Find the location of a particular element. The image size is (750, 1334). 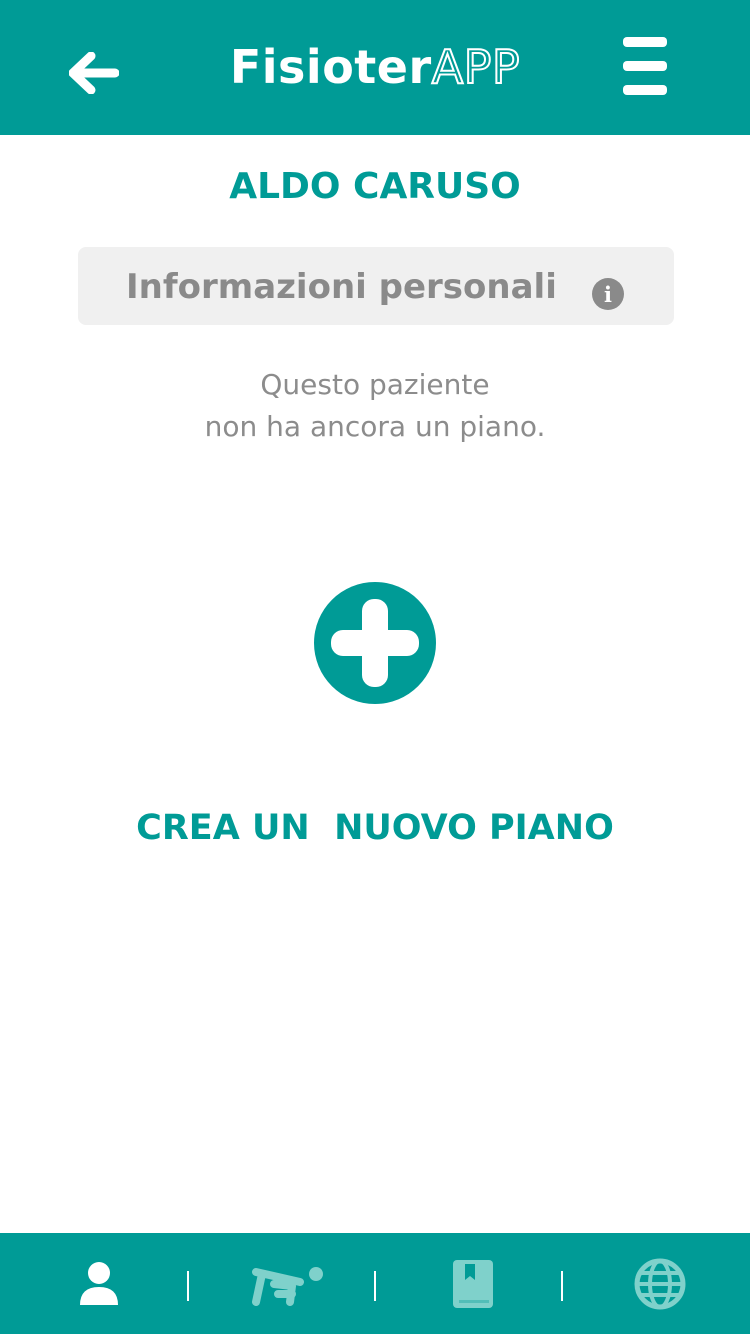

create-plan-label: CREA UN NUOVO PIANO is located at coordinates (375, 828).